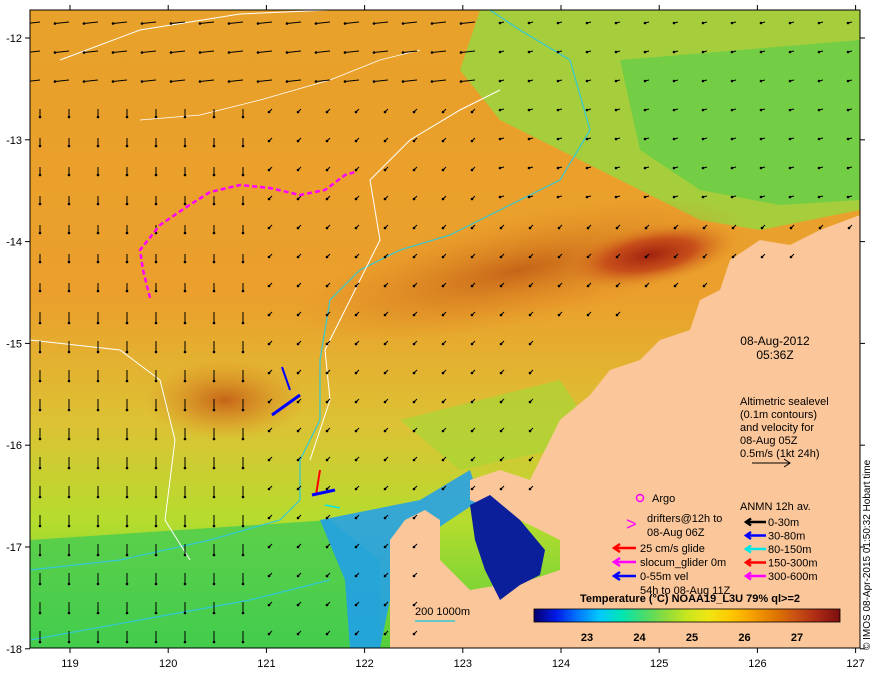 Image resolution: width=880 pixels, height=685 pixels. Describe the element at coordinates (14, 650) in the screenshot. I see `lat-tick-label: -18` at that location.